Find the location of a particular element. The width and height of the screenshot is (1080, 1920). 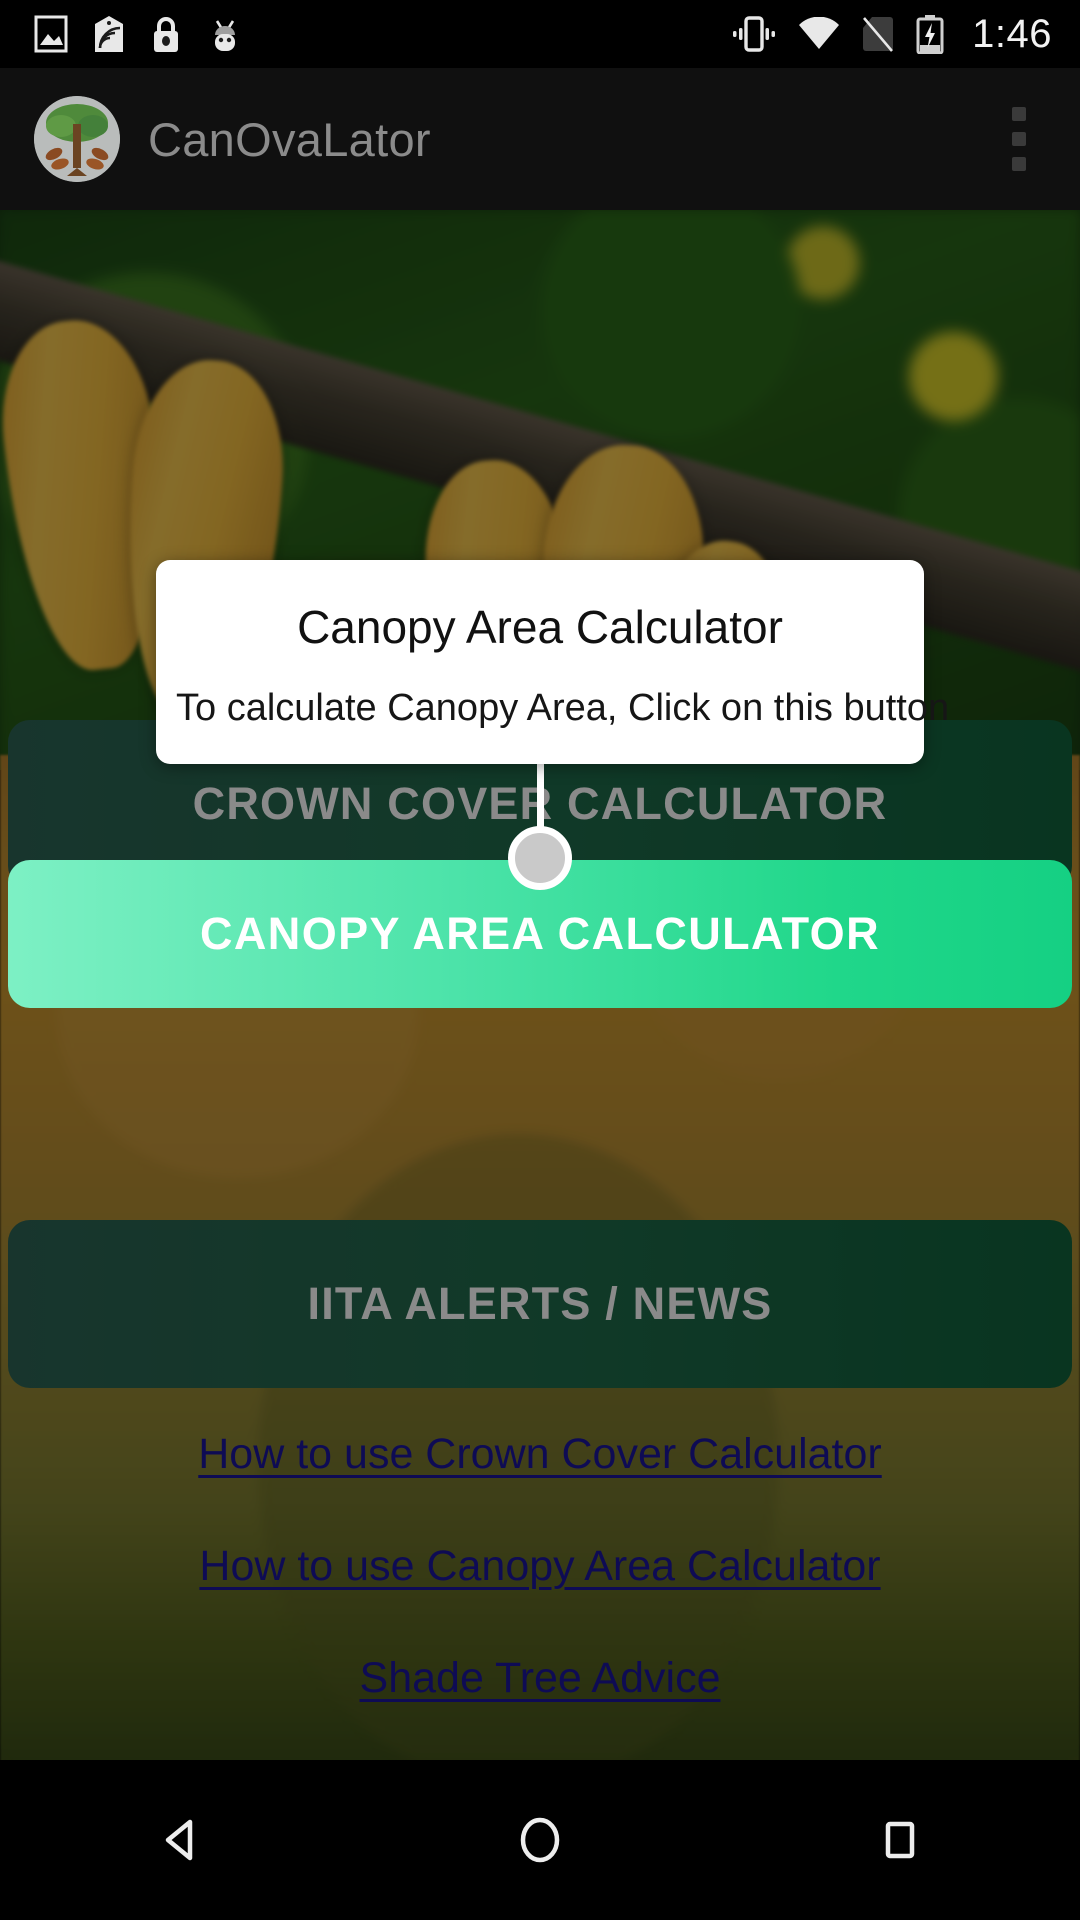

back-icon is located at coordinates (180, 1840).